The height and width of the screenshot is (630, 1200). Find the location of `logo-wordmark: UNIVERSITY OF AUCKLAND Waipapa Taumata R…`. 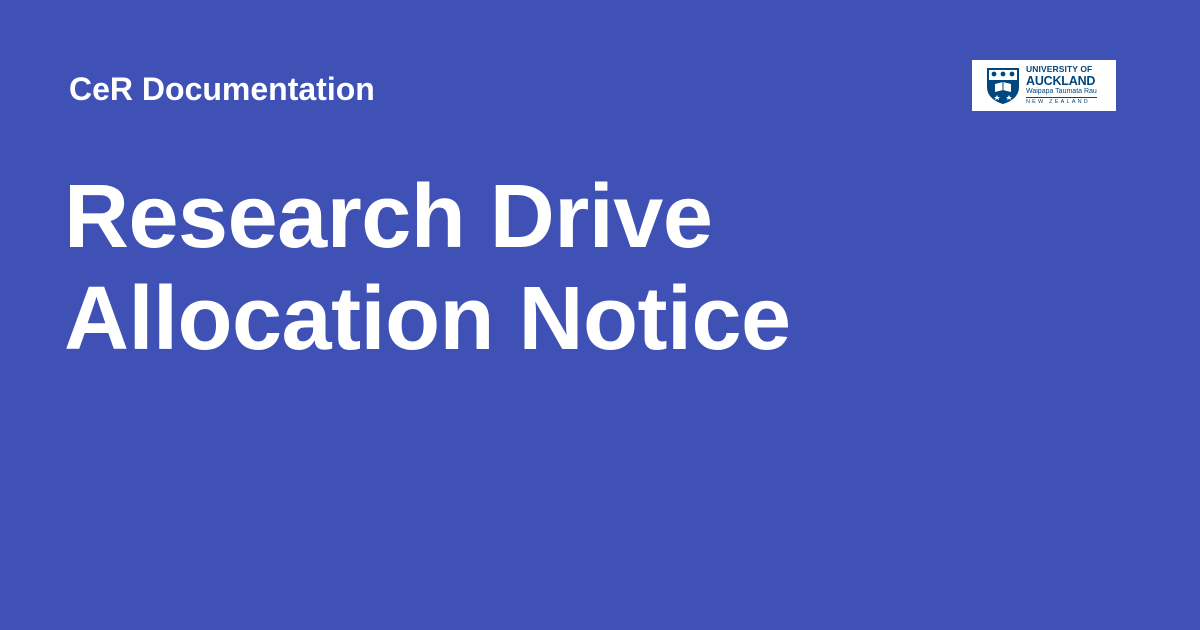

logo-wordmark: UNIVERSITY OF AUCKLAND Waipapa Taumata R… is located at coordinates (1061, 85).